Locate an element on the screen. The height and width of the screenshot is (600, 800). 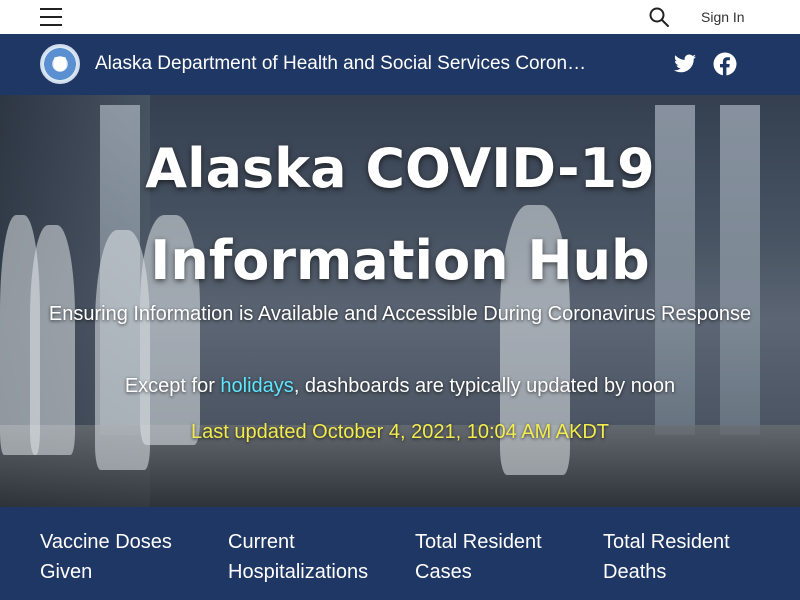
hero-title-line2: Information Hub is located at coordinates (400, 260).